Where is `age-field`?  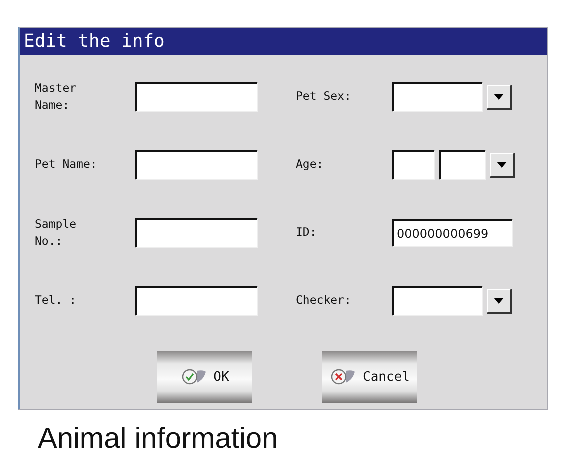 age-field is located at coordinates (413, 165).